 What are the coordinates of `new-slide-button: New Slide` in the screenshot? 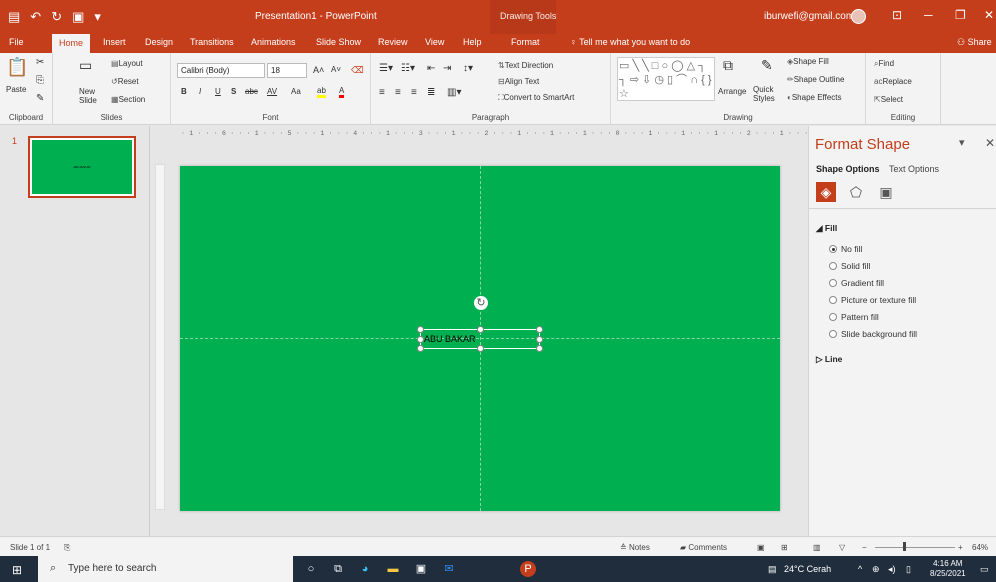 It's located at (89, 96).